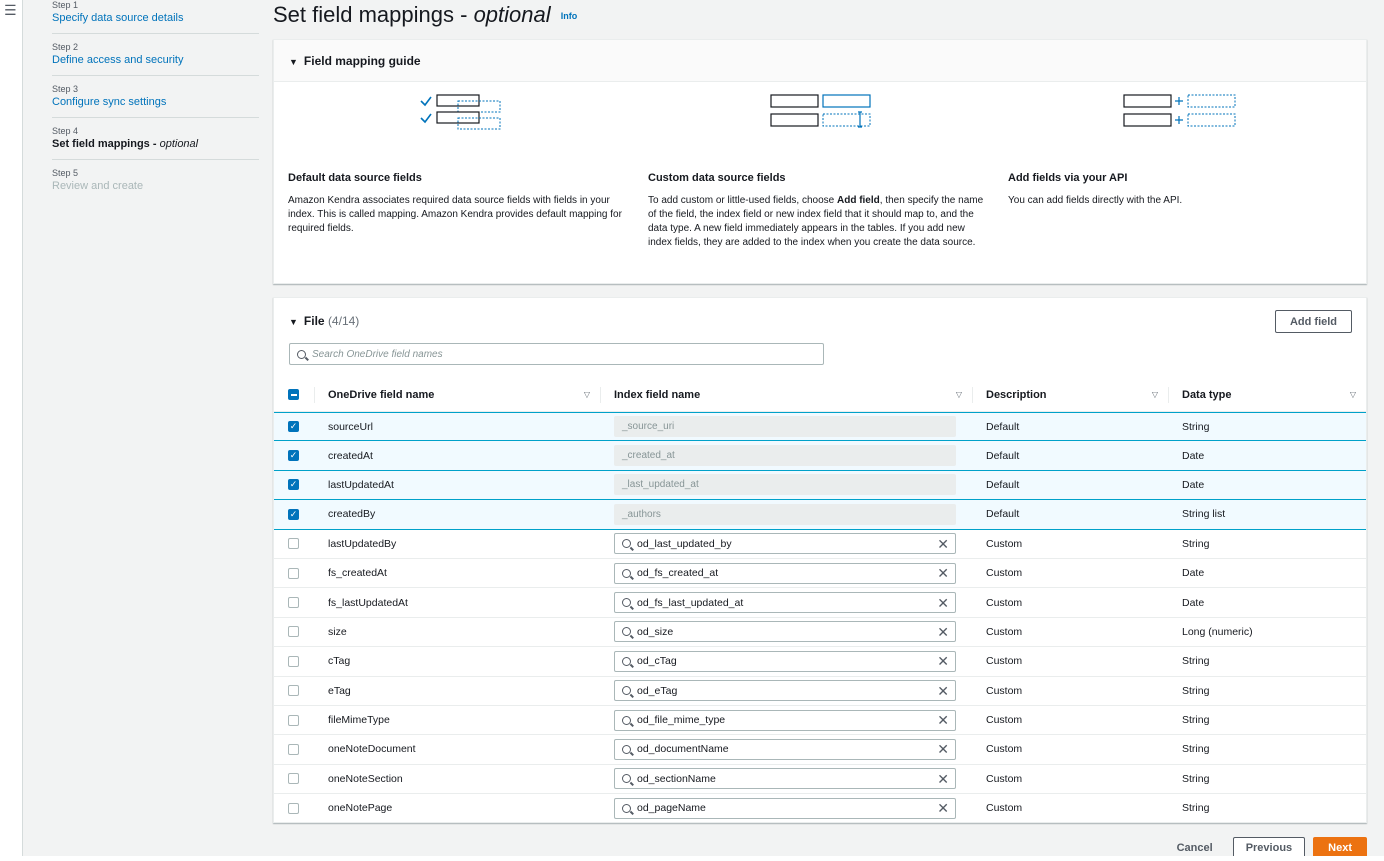 The height and width of the screenshot is (861, 1384). What do you see at coordinates (820, 322) in the screenshot?
I see `file-panel-header: ▼ File (4/14) Add field` at bounding box center [820, 322].